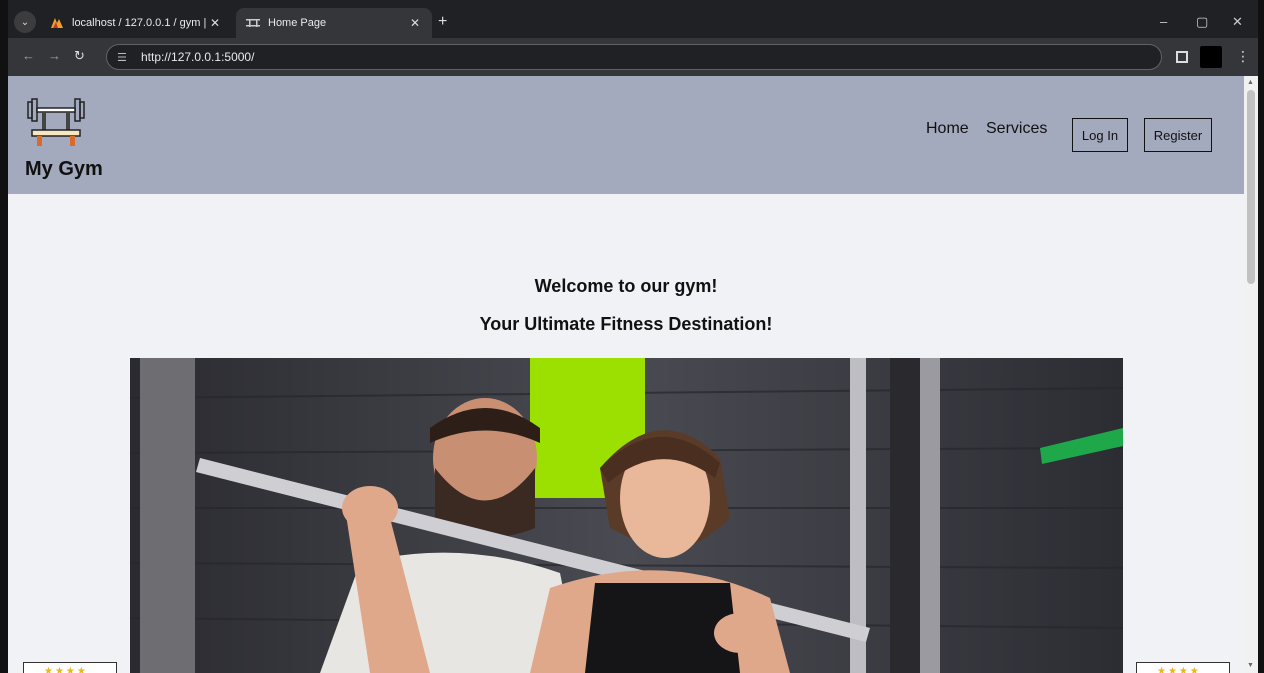 The height and width of the screenshot is (673, 1264). I want to click on nav-home-link: Home, so click(947, 129).